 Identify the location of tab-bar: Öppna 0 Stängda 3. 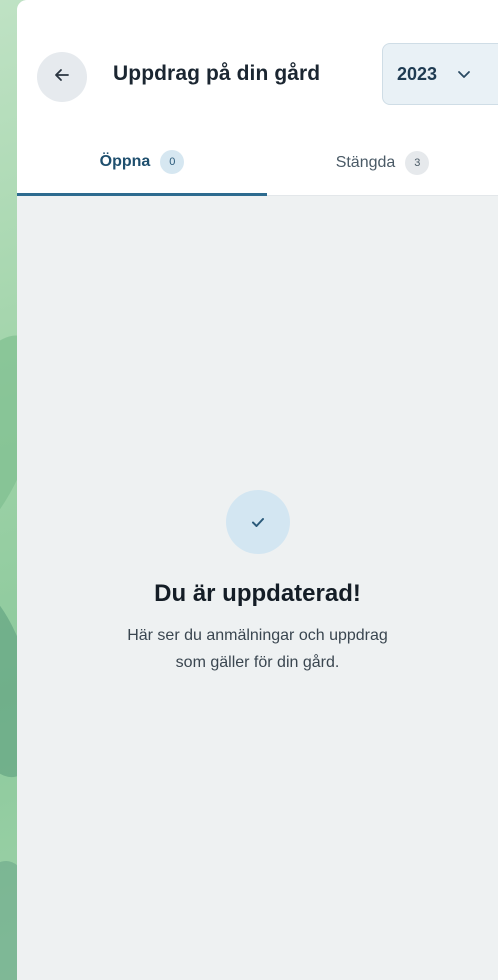
(257, 163).